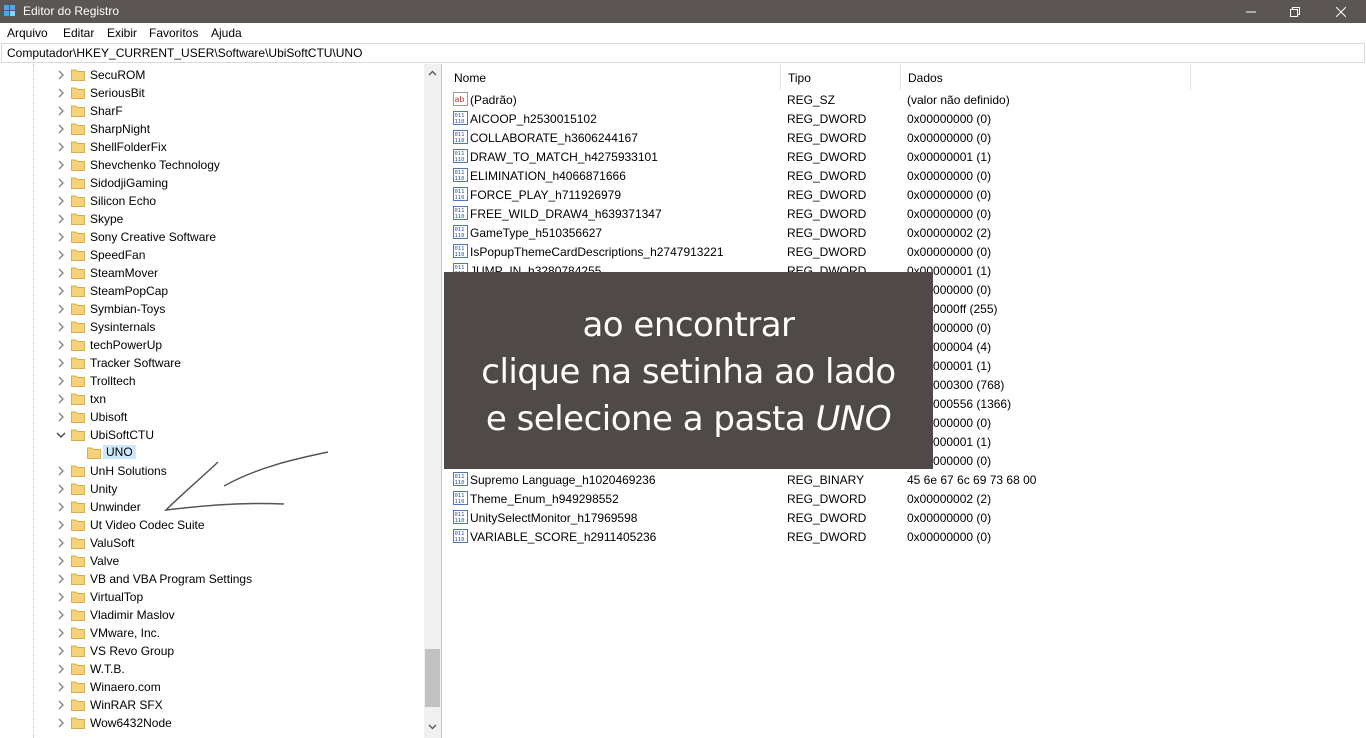 This screenshot has width=1366, height=738. Describe the element at coordinates (212, 723) in the screenshot. I see `tree-item: Wow6432Node` at that location.